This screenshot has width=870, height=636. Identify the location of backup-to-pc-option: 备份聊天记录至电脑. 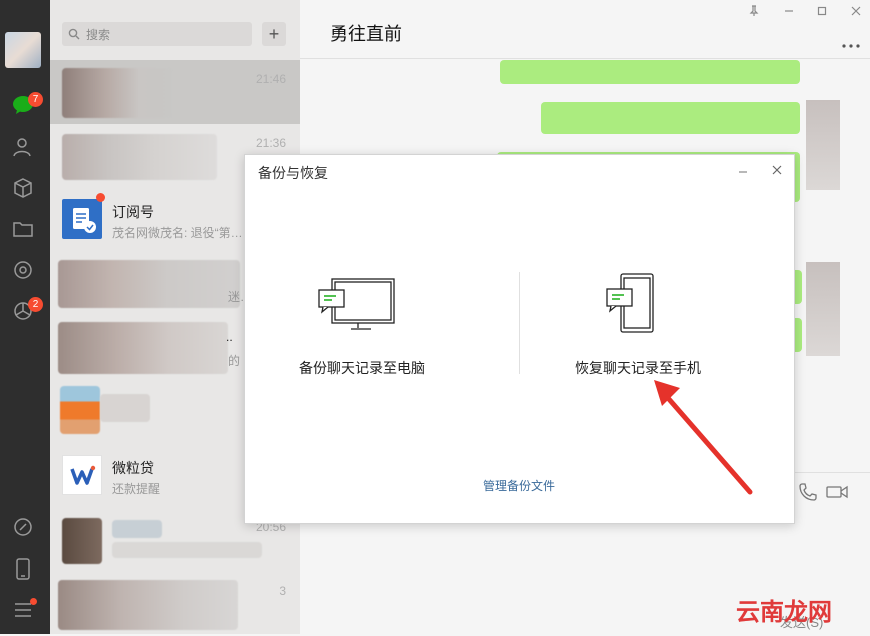
(366, 322).